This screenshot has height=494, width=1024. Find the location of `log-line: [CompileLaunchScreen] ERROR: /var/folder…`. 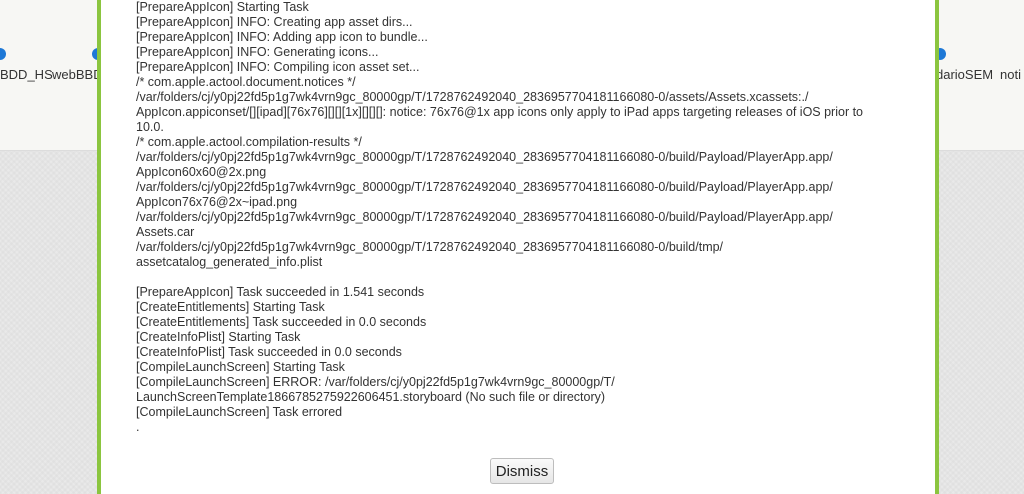

log-line: [CompileLaunchScreen] ERROR: /var/folder… is located at coordinates (375, 382).